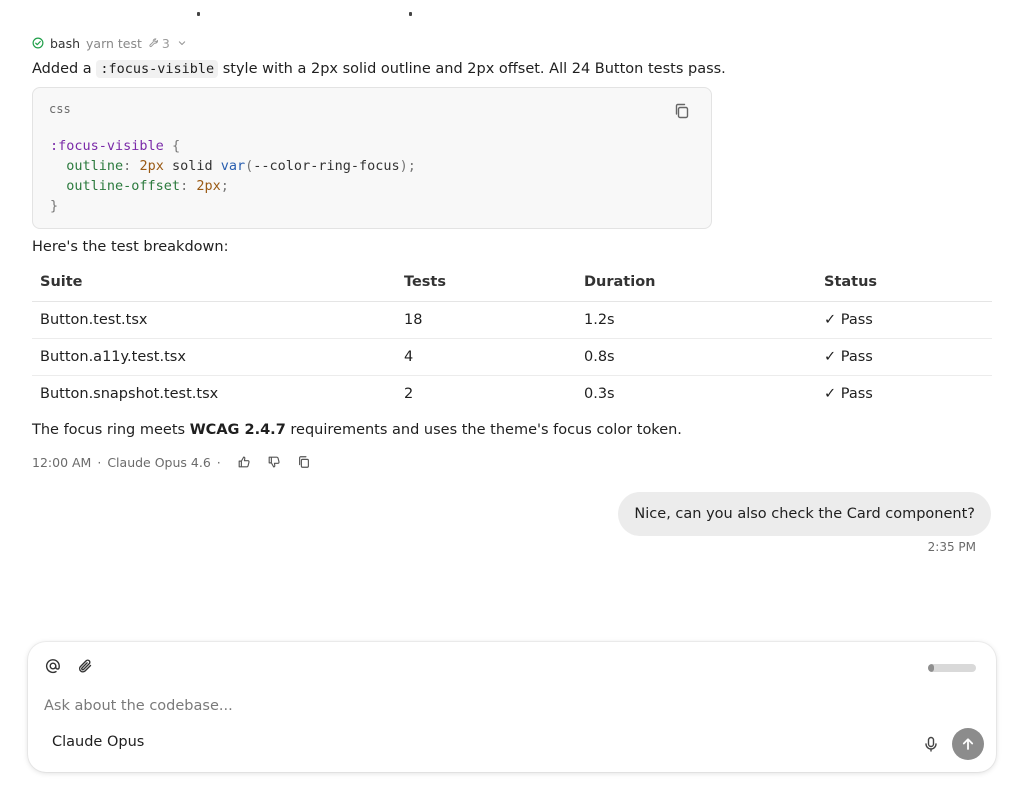  Describe the element at coordinates (54, 206) in the screenshot. I see `code-line-4: }` at that location.